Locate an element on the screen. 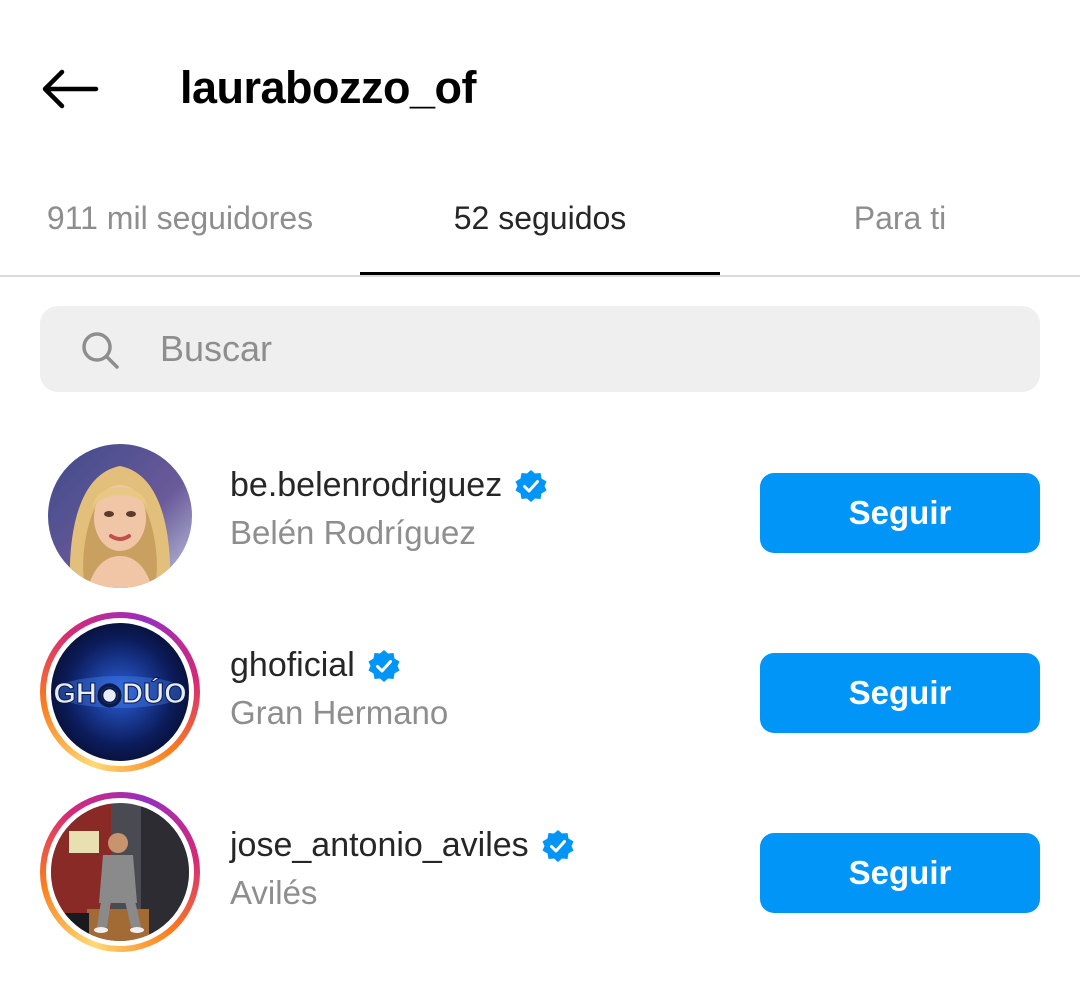  tab-for-you: Para ti is located at coordinates (900, 218).